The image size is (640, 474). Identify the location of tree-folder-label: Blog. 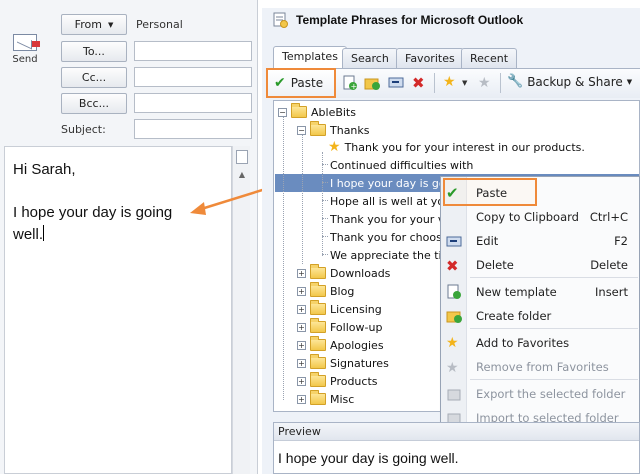
(342, 291).